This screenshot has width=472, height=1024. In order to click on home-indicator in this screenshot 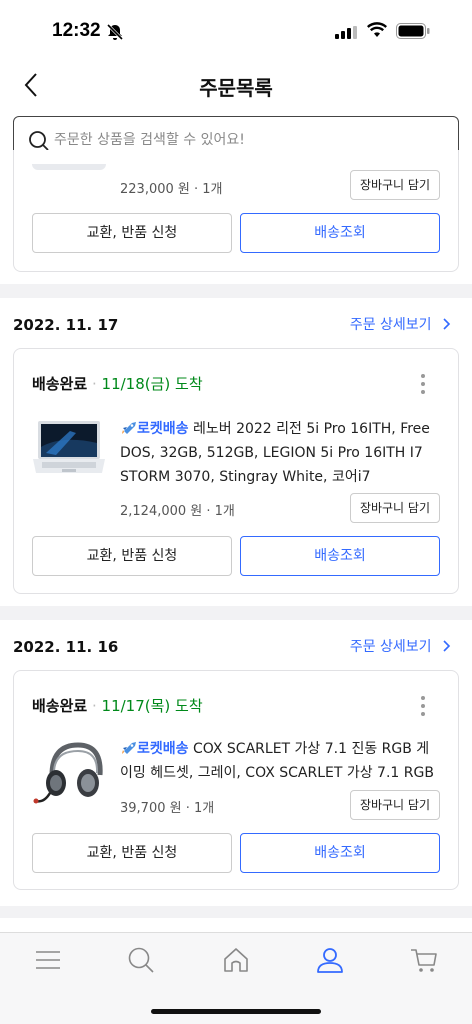, I will do `click(236, 1011)`.